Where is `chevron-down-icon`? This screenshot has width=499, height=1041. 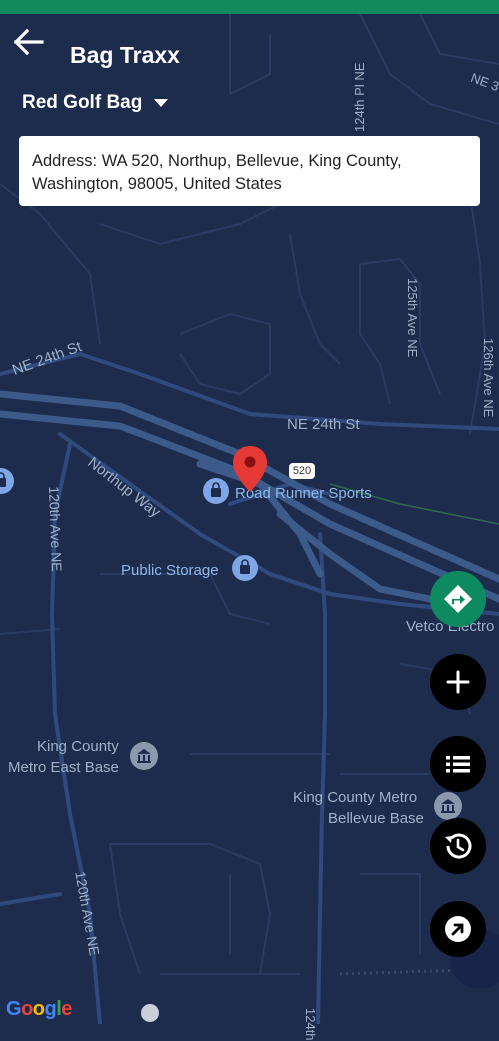 chevron-down-icon is located at coordinates (161, 103).